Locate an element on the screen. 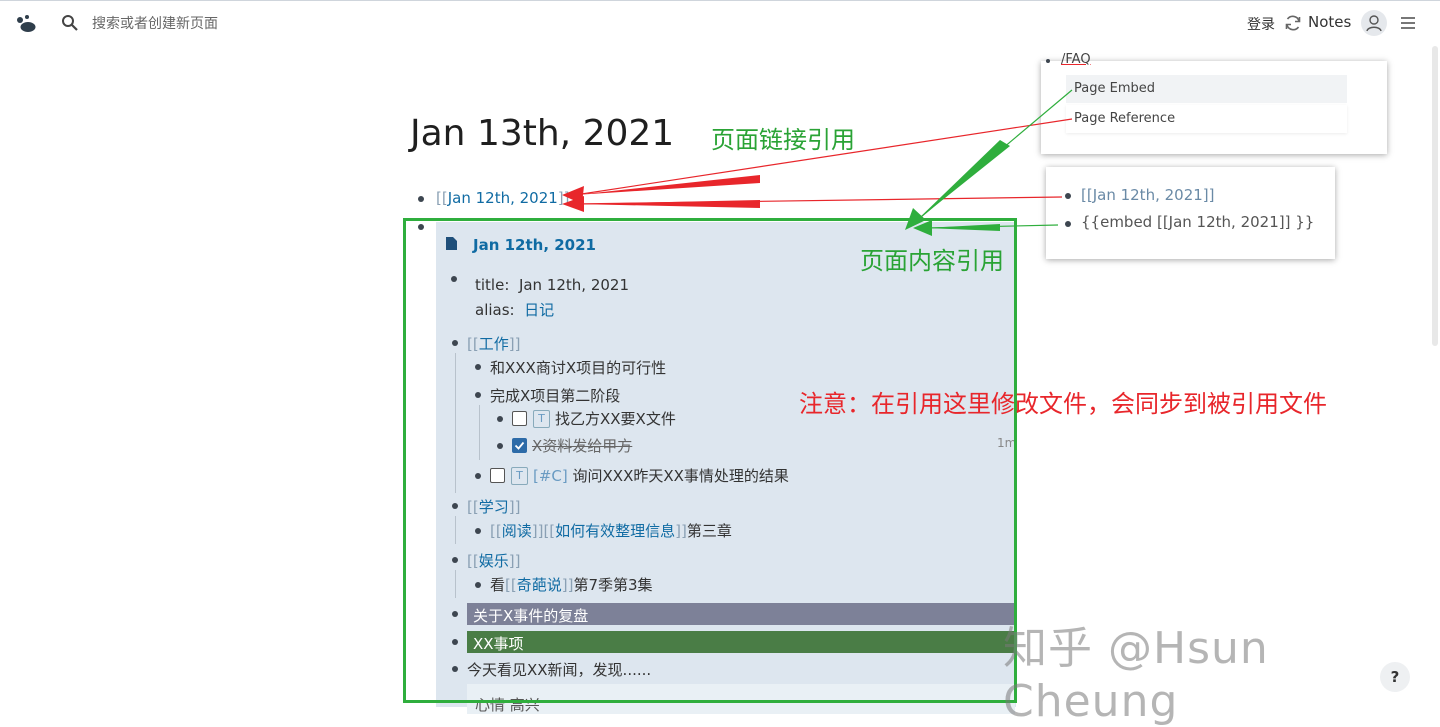 This screenshot has height=727, width=1440. example-reference: [[Jan 12th, 2021]] is located at coordinates (1148, 195).